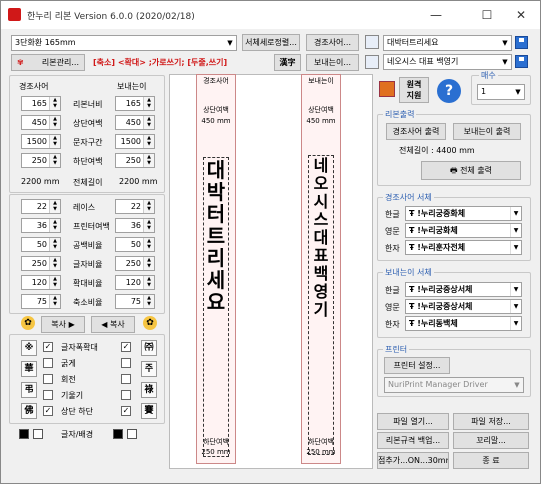 This screenshot has width=541, height=484. Describe the element at coordinates (287, 62) in the screenshot. I see `hanja-button: 漢字` at that location.